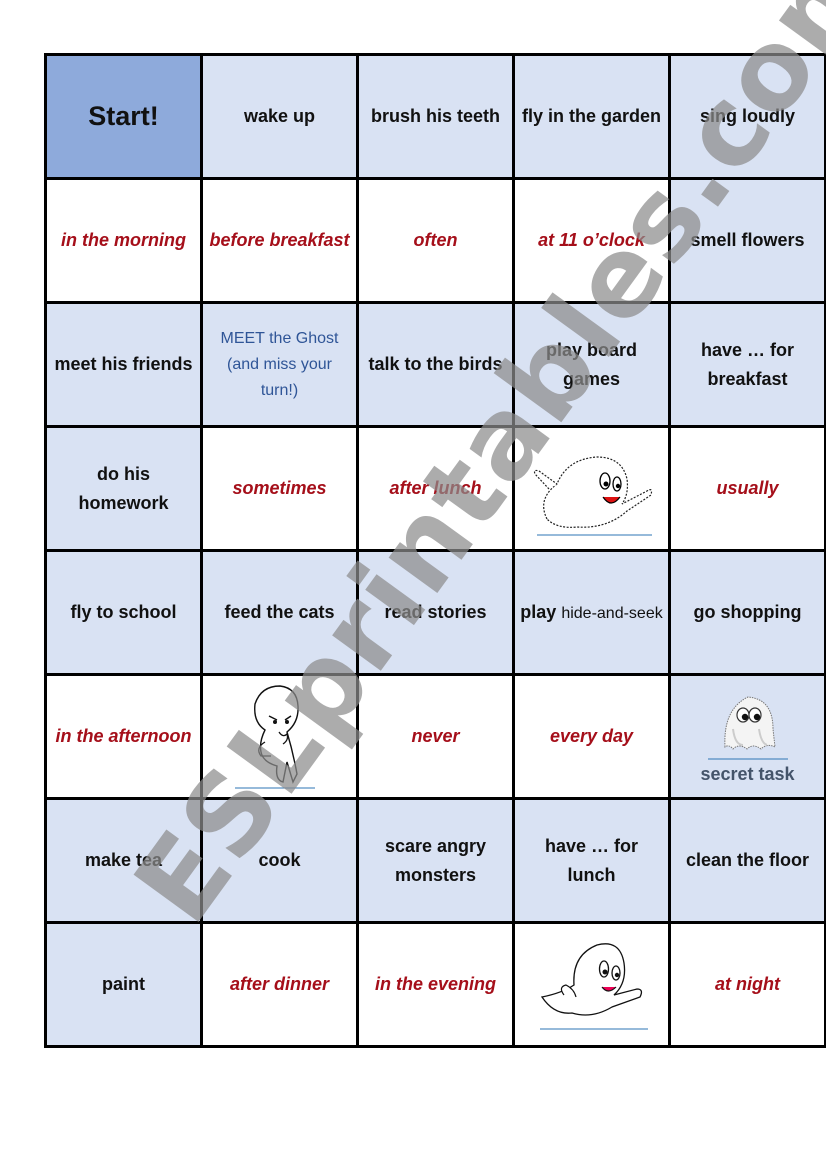  I want to click on start-square: Start!, so click(123, 116).